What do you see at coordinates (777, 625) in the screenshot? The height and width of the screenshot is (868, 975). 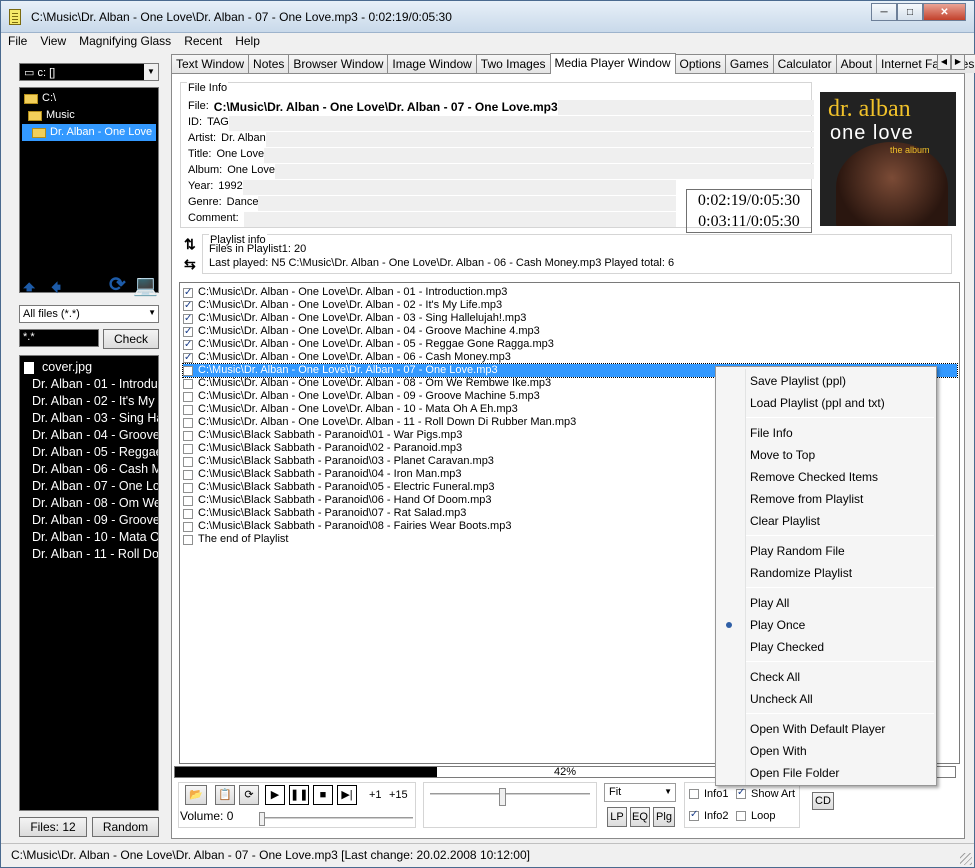 I see `context-menu-item-play-once: Play Once` at bounding box center [777, 625].